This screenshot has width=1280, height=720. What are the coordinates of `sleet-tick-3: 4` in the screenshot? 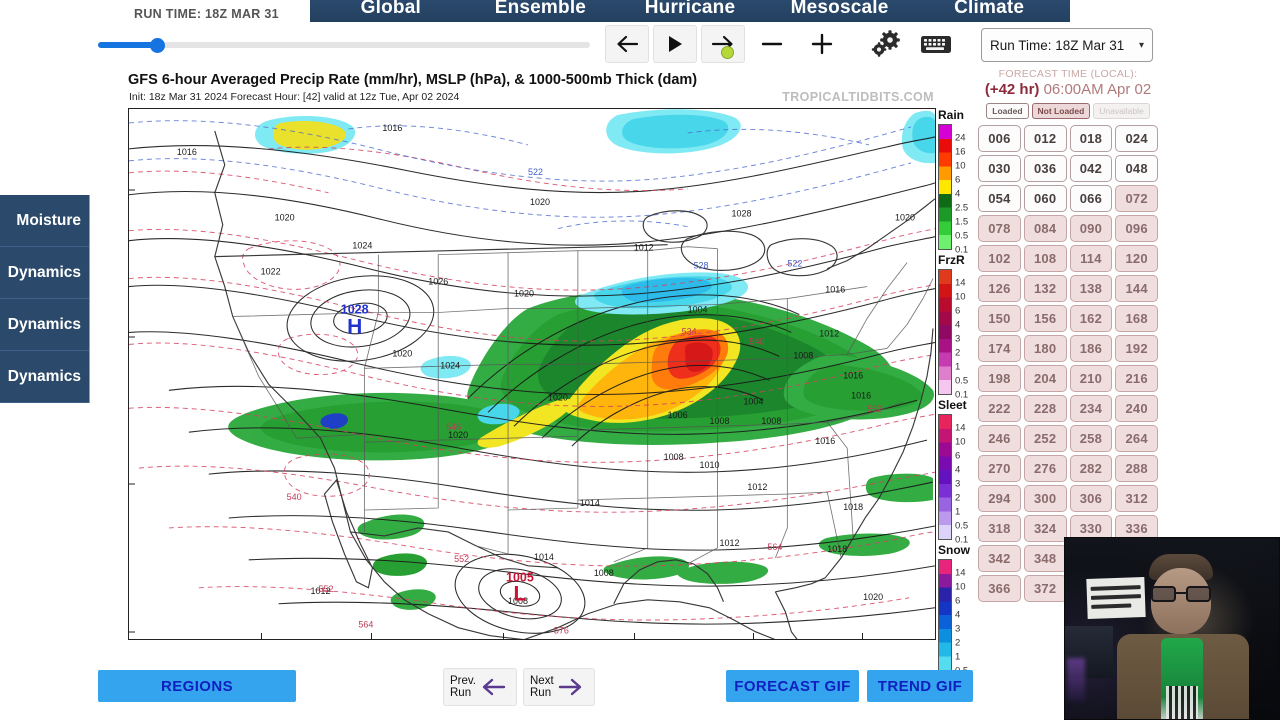 It's located at (958, 470).